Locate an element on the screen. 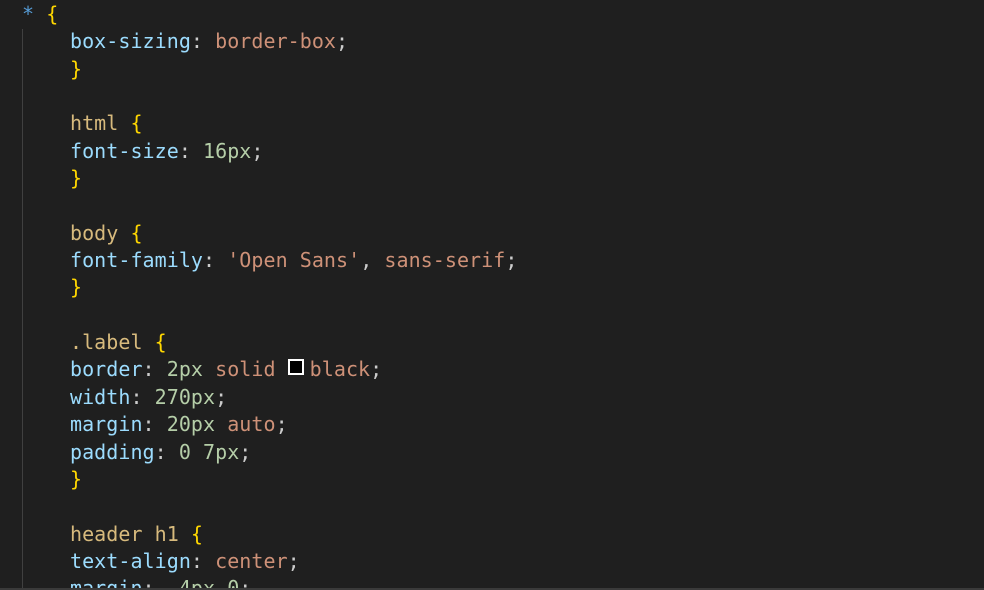 This screenshot has width=984, height=590. selector: .label is located at coordinates (106, 342).